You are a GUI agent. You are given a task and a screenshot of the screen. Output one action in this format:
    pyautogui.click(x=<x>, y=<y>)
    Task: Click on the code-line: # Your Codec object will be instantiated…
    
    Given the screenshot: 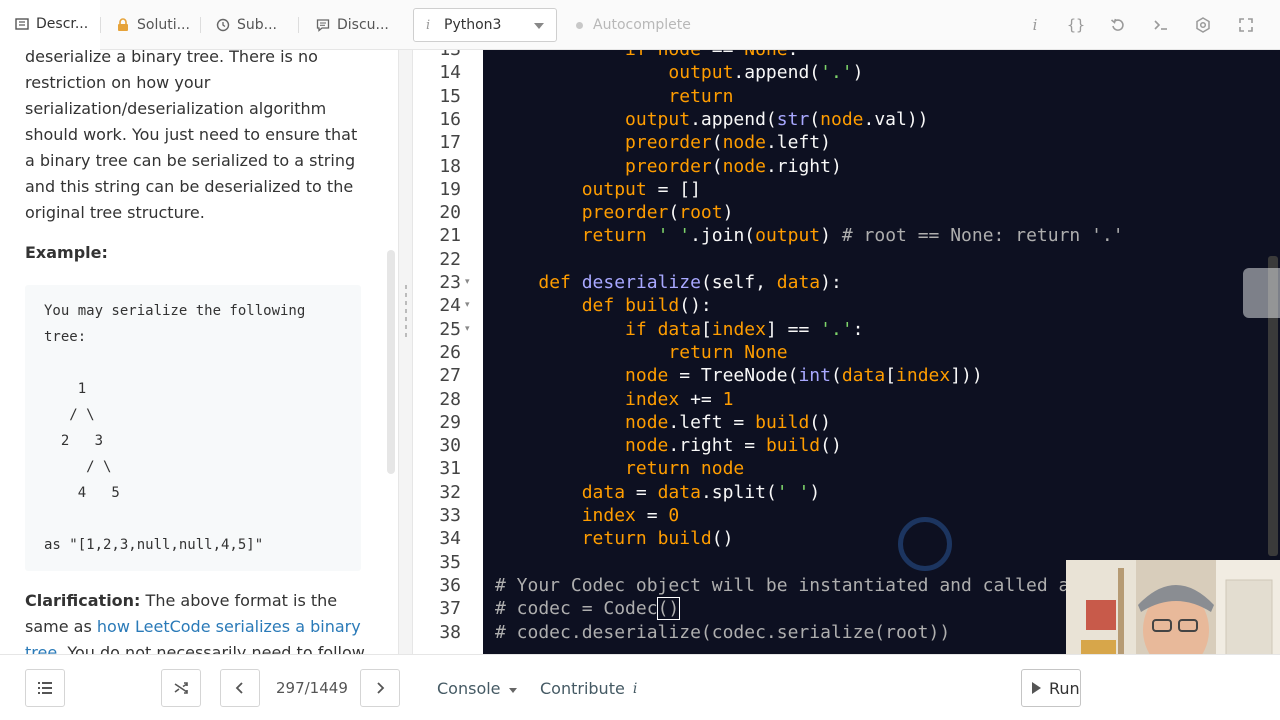 What is the action you would take?
    pyautogui.click(x=820, y=585)
    